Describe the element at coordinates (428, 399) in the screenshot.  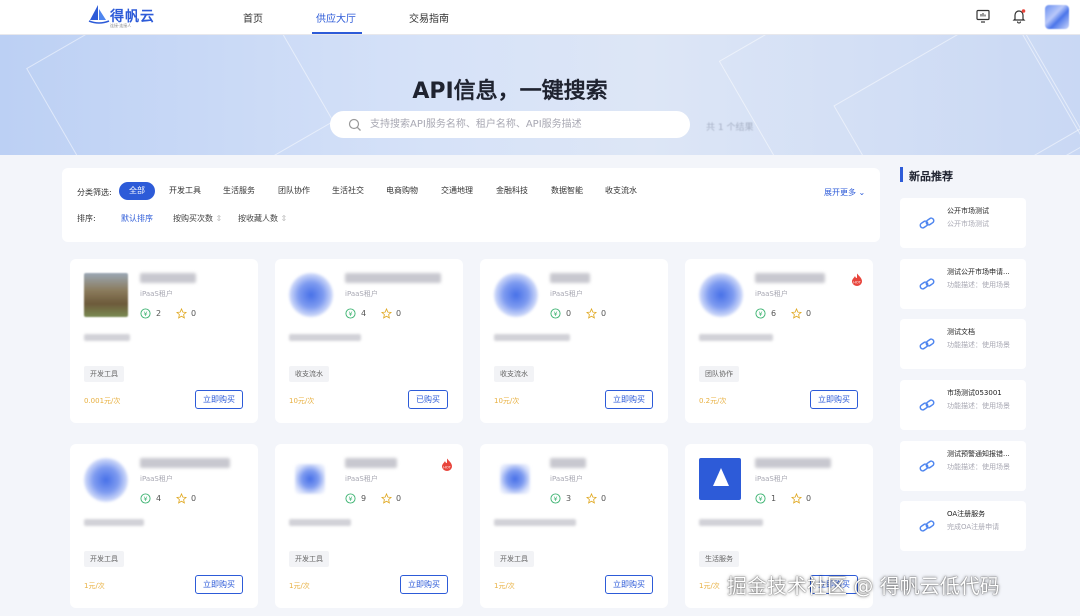
I see `purchased-button: 已购买` at that location.